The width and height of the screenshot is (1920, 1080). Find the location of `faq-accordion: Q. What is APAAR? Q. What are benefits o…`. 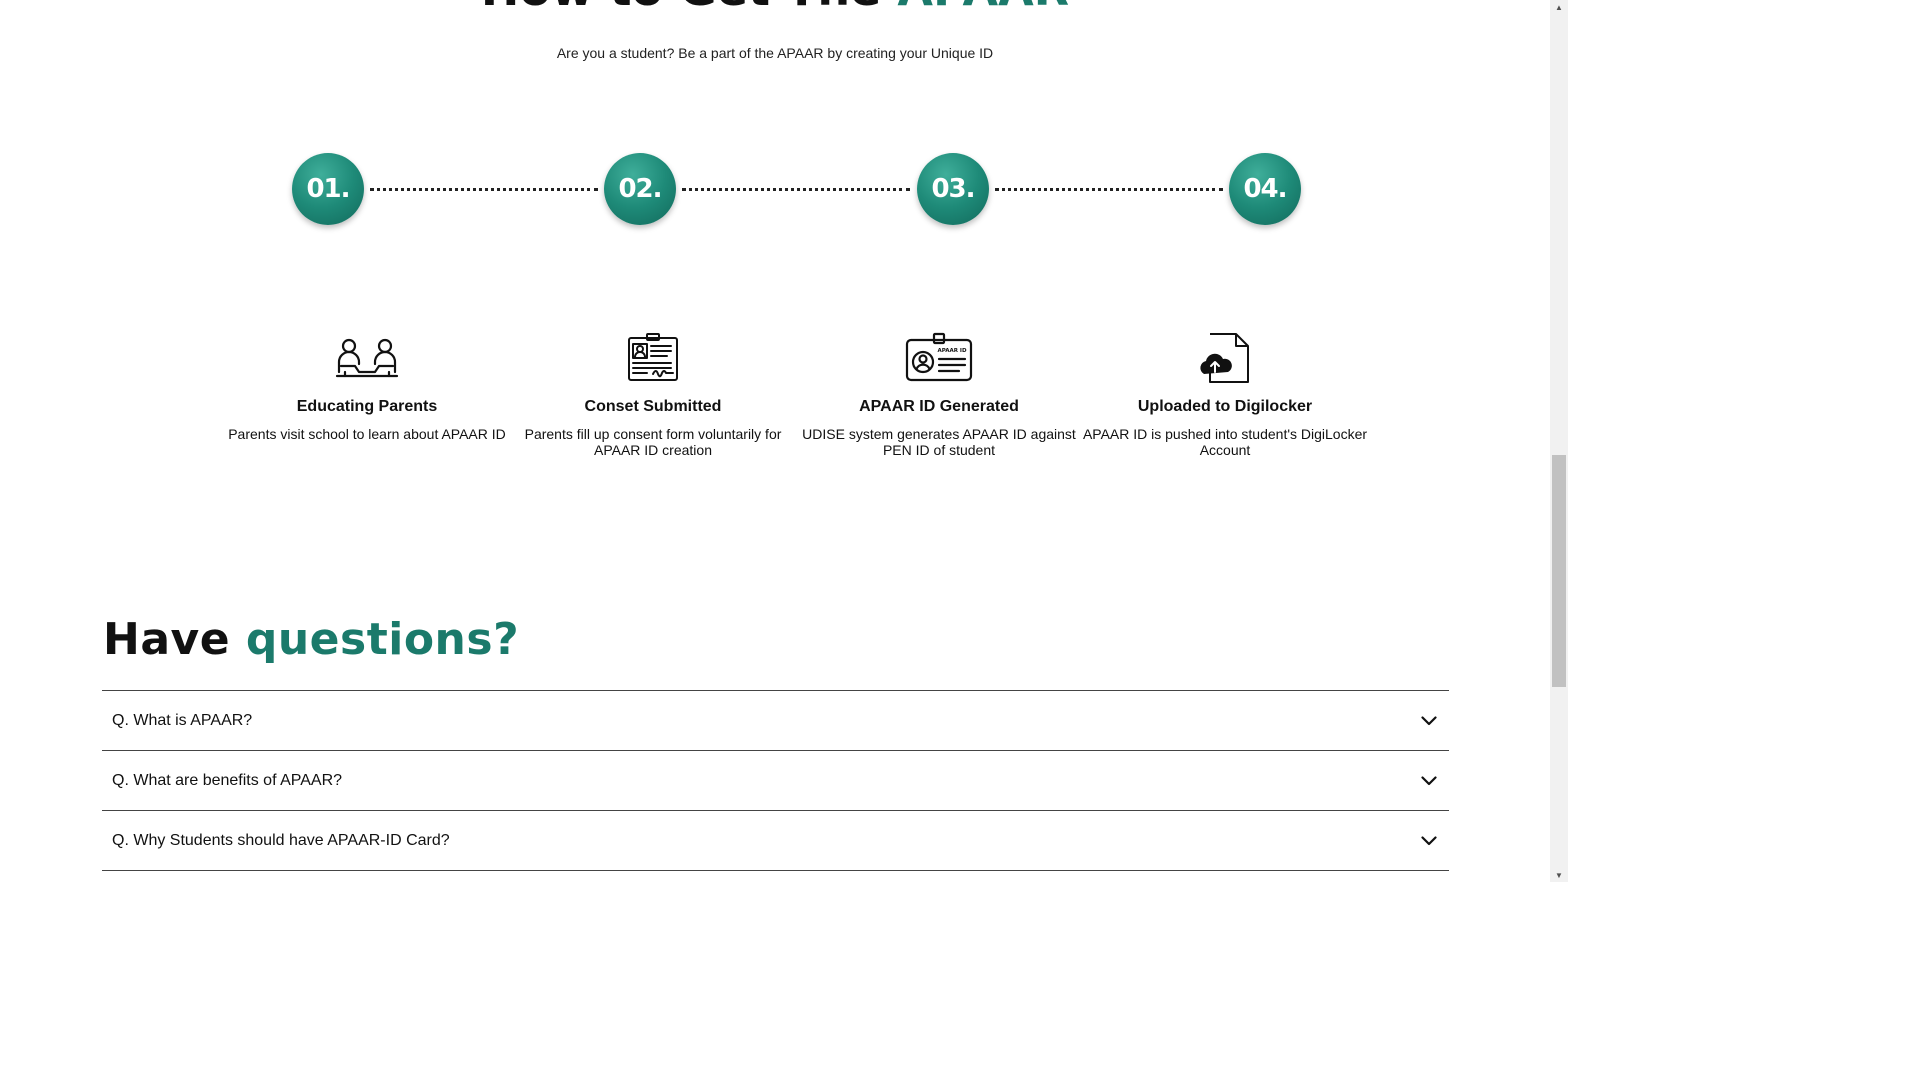

faq-accordion: Q. What is APAAR? Q. What are benefits o… is located at coordinates (775, 780).